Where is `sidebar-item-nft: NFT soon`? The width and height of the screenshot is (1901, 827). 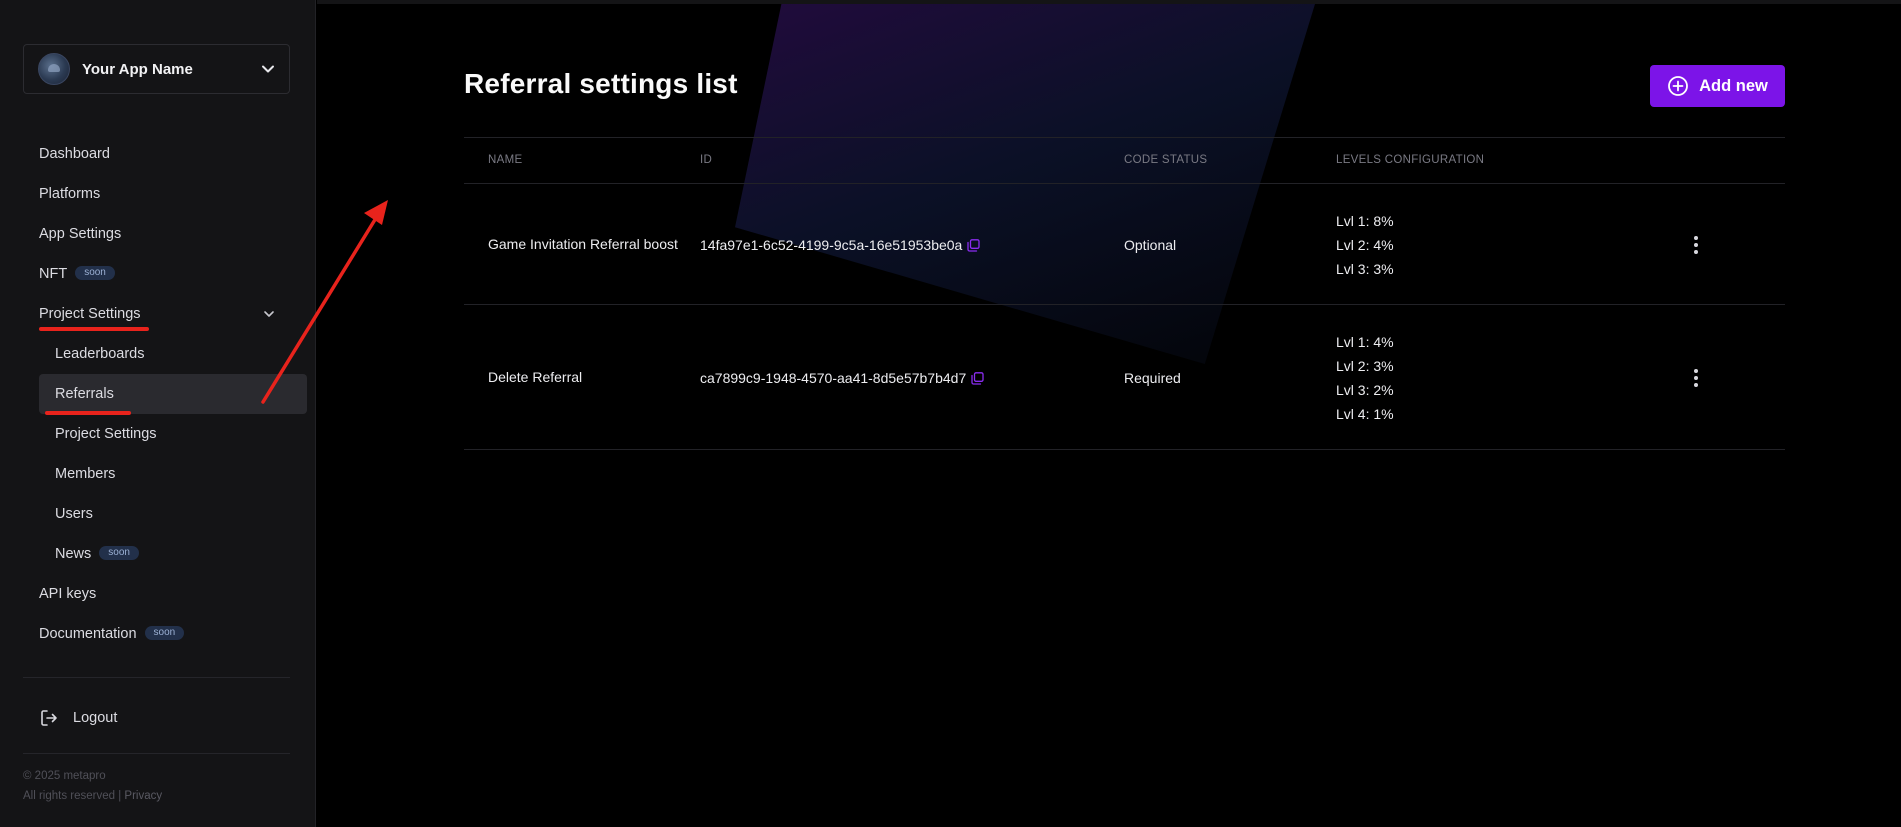 sidebar-item-nft: NFT soon is located at coordinates (77, 274).